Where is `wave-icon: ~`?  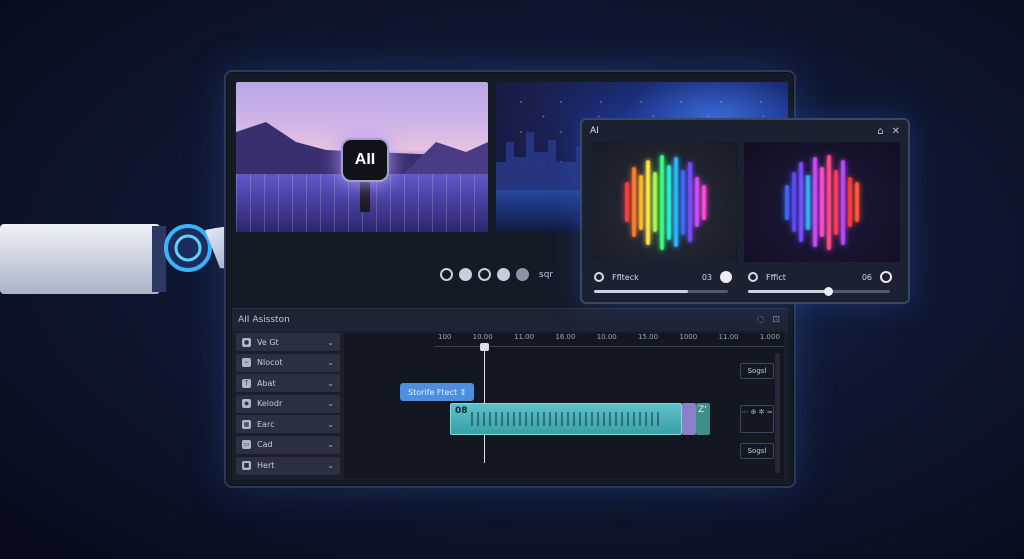
wave-icon: ~ is located at coordinates (246, 363).